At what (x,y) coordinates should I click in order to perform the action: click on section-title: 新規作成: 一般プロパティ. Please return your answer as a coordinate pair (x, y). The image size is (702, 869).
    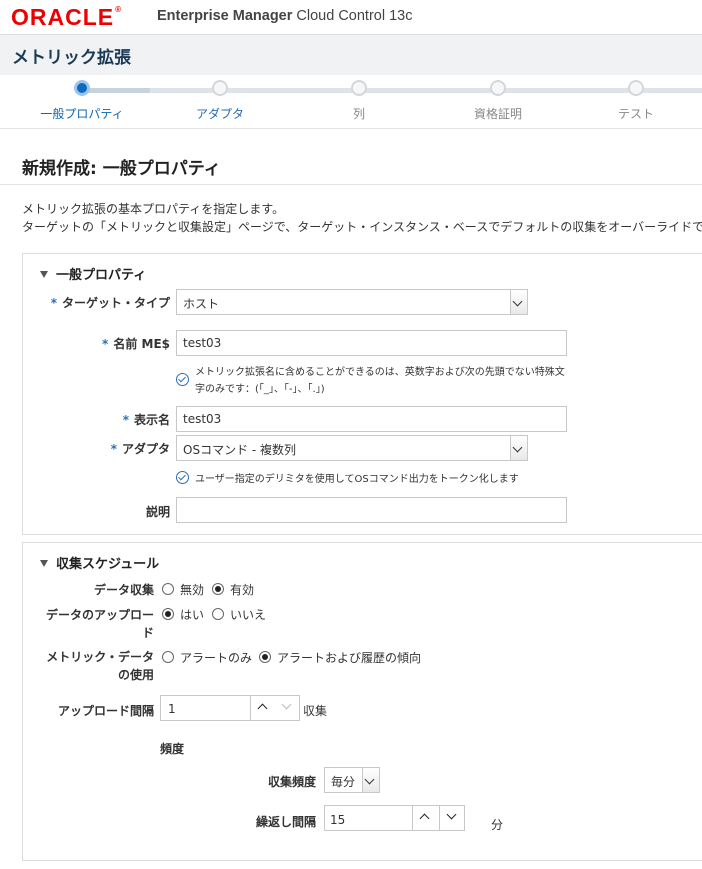
    Looking at the image, I should click on (121, 169).